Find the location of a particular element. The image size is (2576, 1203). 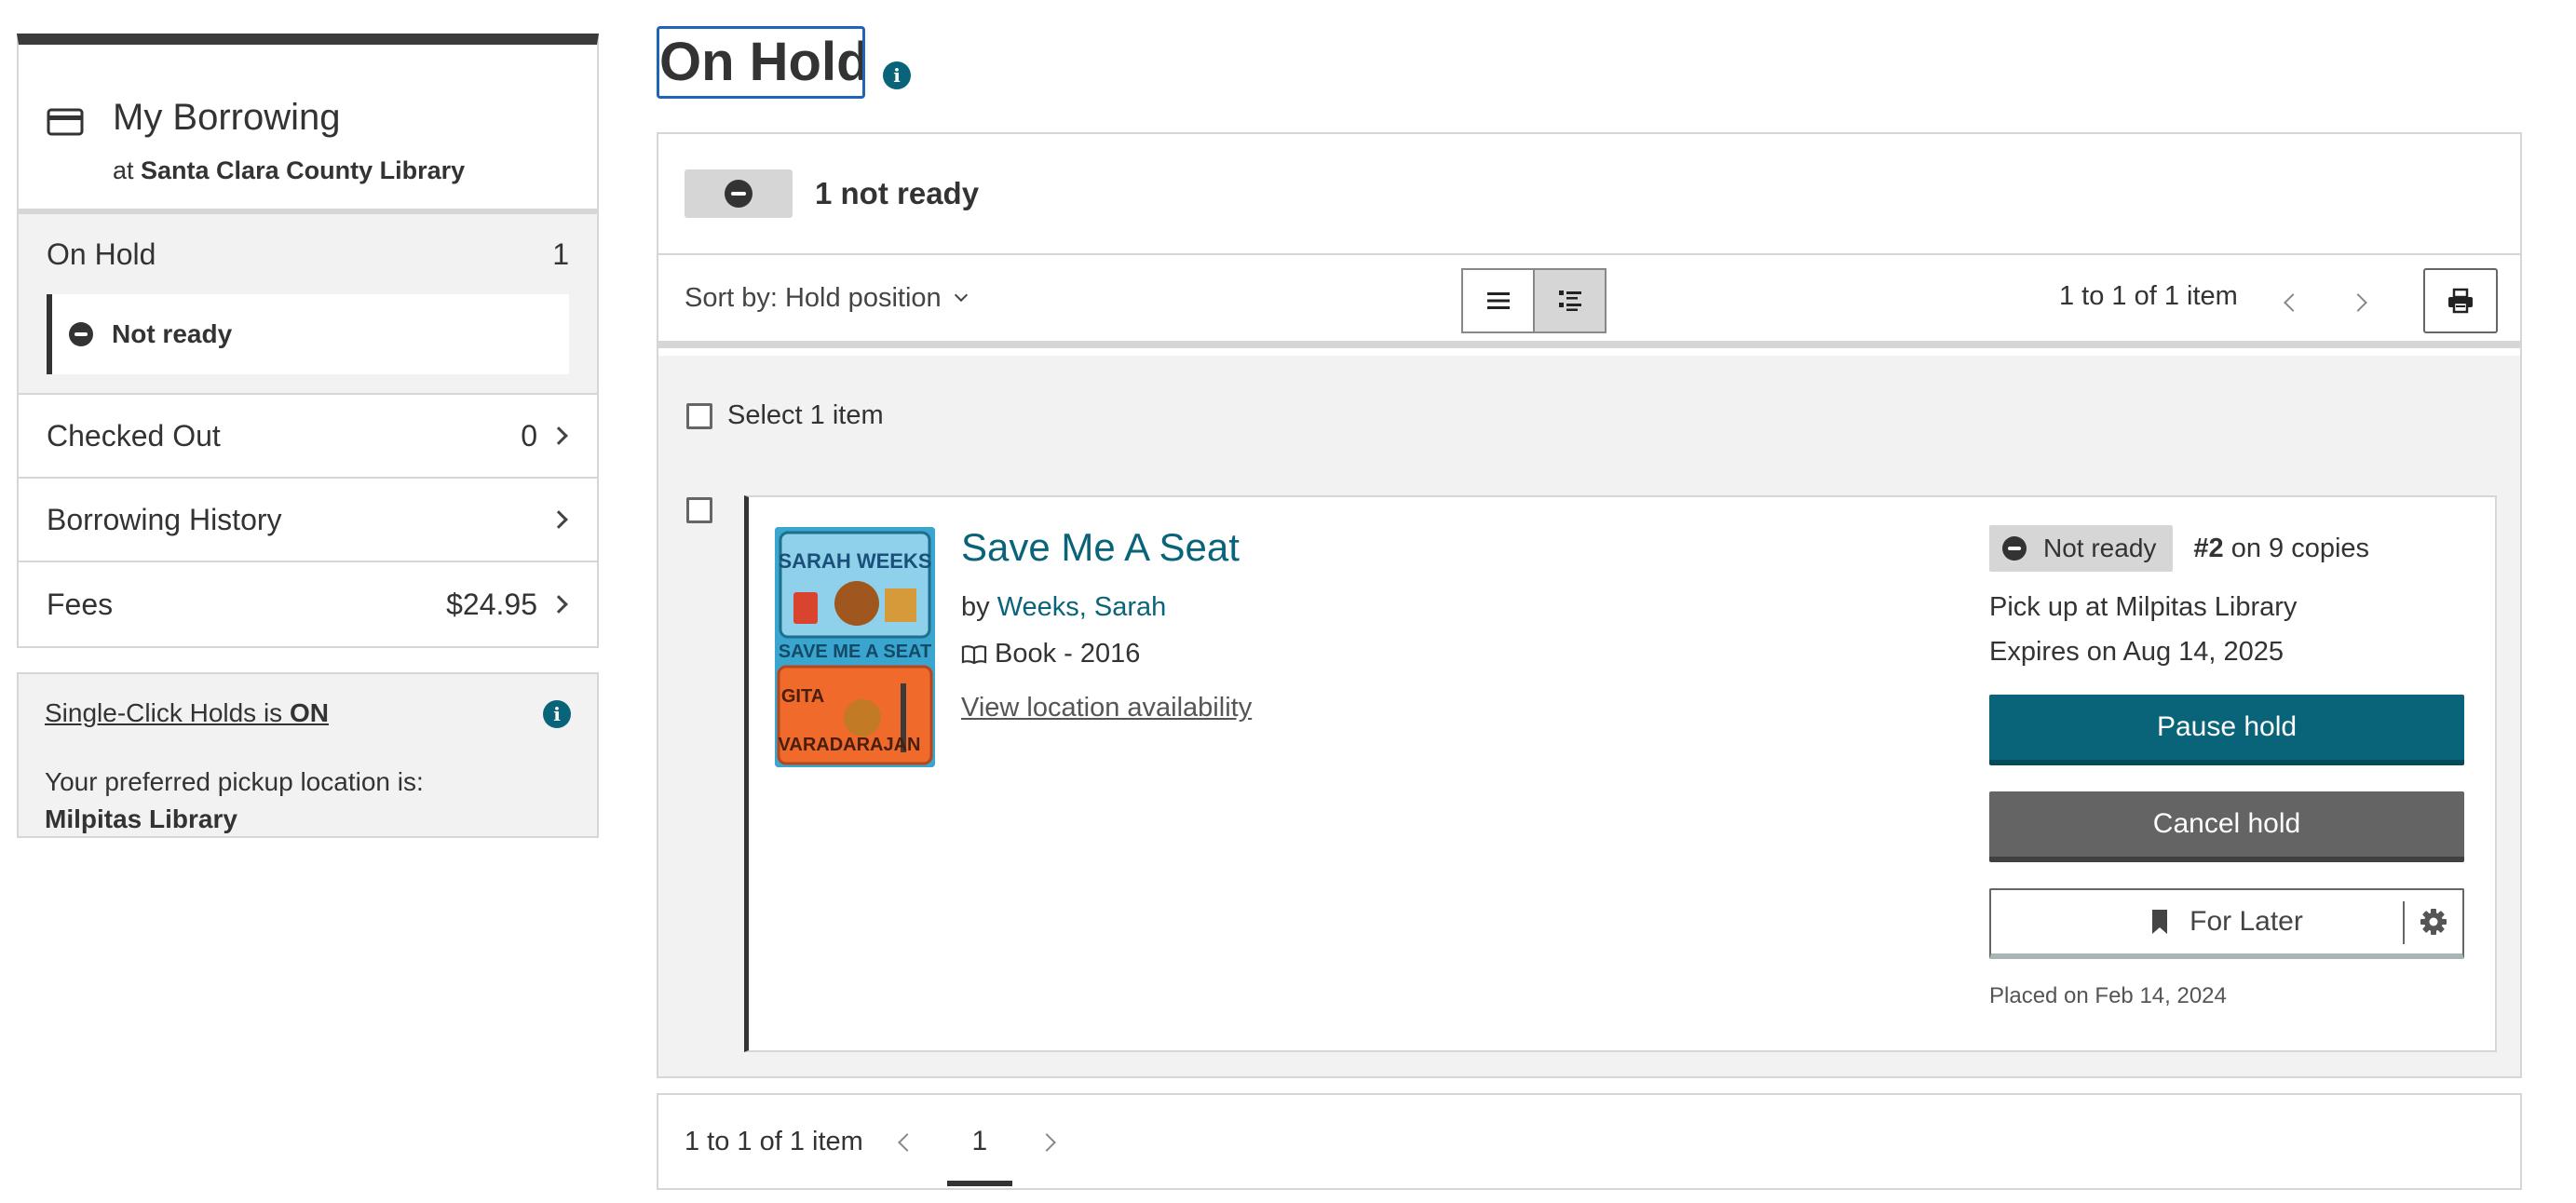

view-availability-link: View location availability is located at coordinates (1106, 708).